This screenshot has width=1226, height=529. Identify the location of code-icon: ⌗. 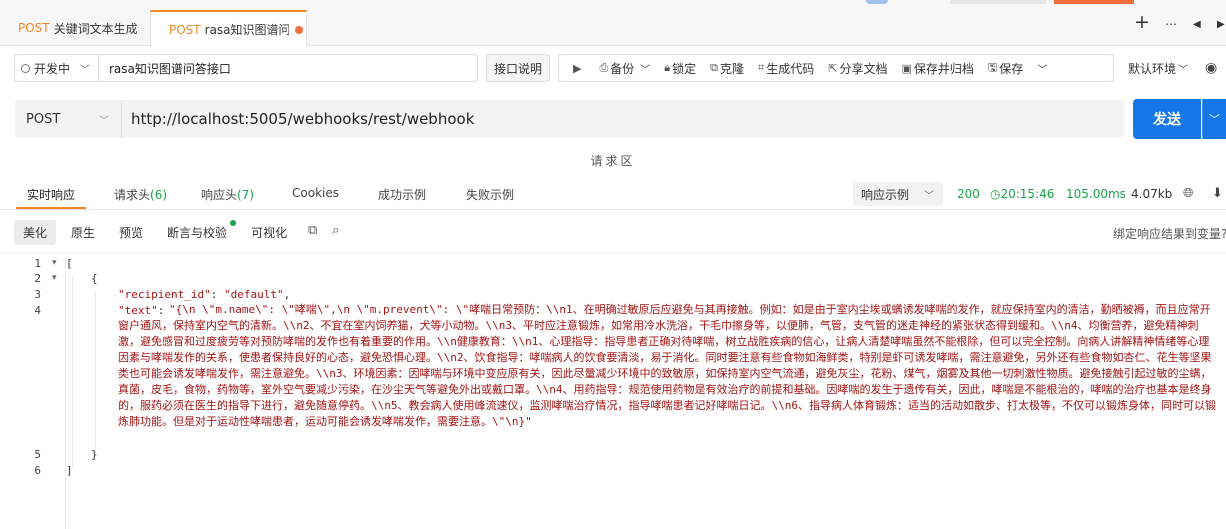
(761, 67).